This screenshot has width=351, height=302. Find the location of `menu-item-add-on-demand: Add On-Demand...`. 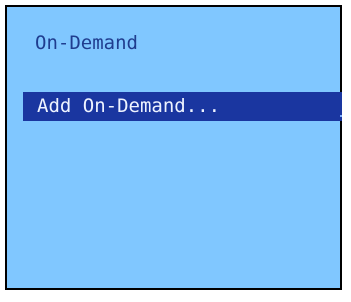

menu-item-add-on-demand: Add On-Demand... is located at coordinates (182, 106).